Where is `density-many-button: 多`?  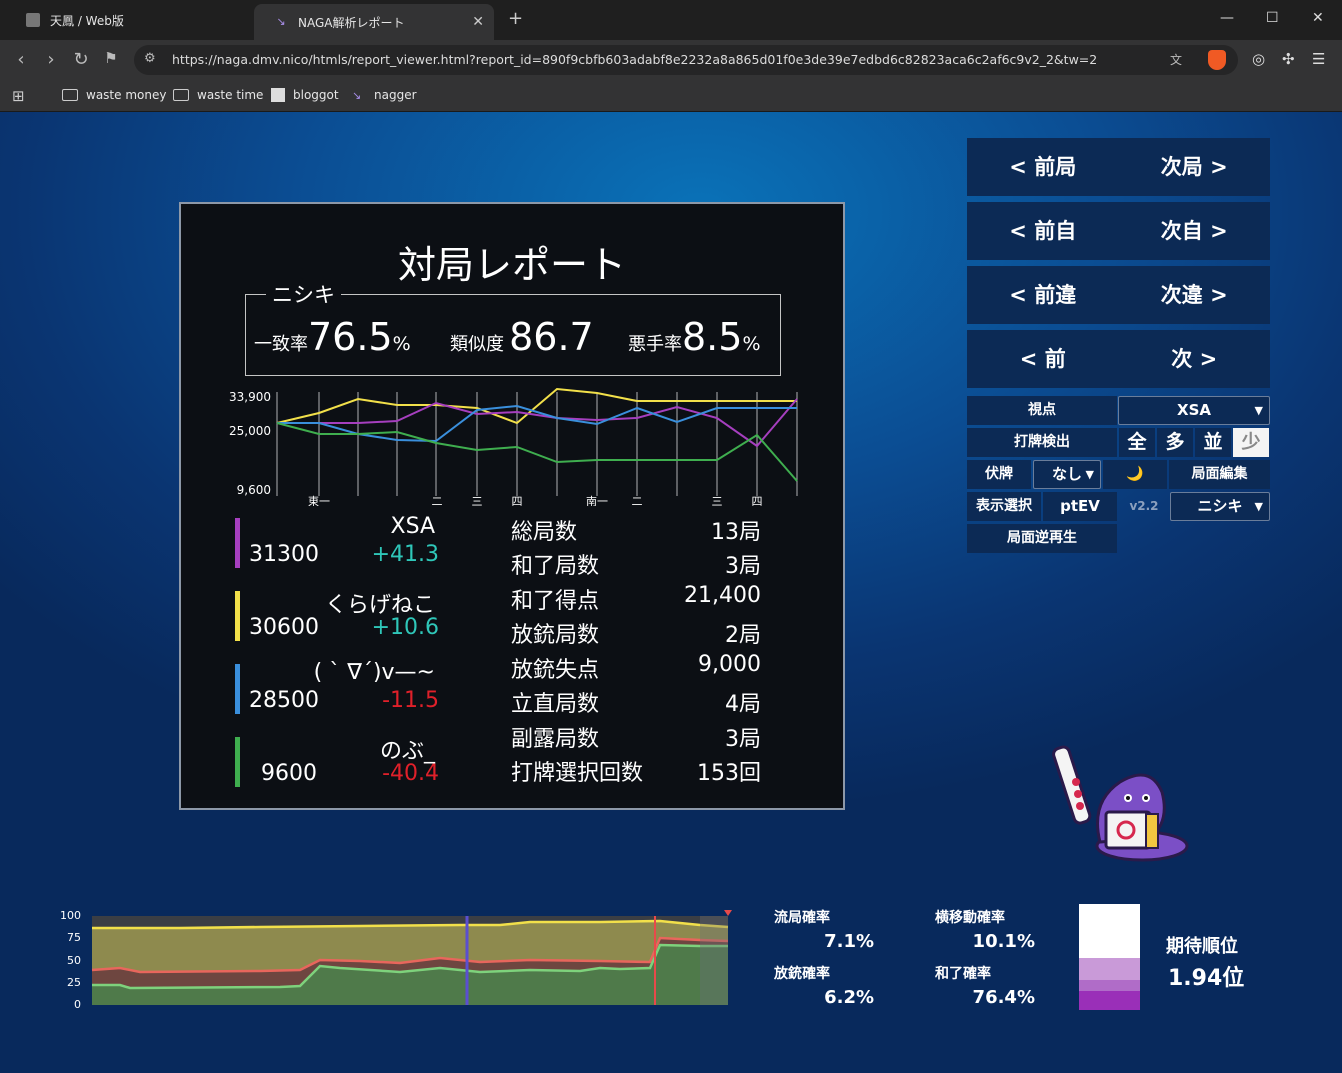
density-many-button: 多 is located at coordinates (1175, 442).